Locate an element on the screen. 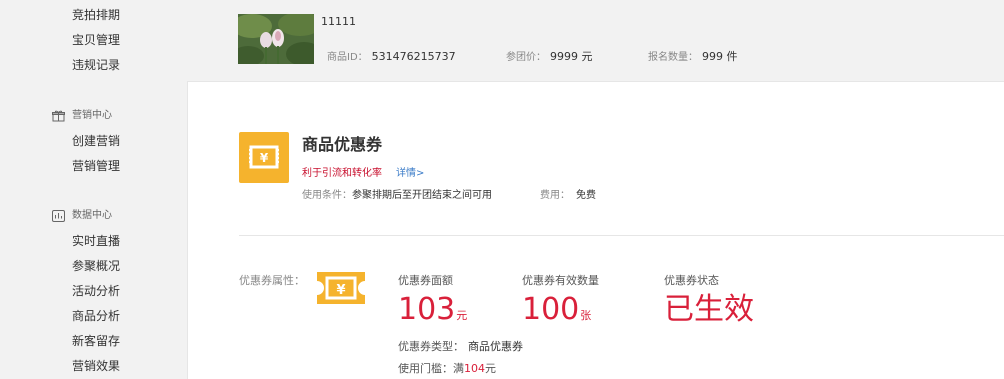 The height and width of the screenshot is (379, 1004). product-thumbnail is located at coordinates (276, 39).